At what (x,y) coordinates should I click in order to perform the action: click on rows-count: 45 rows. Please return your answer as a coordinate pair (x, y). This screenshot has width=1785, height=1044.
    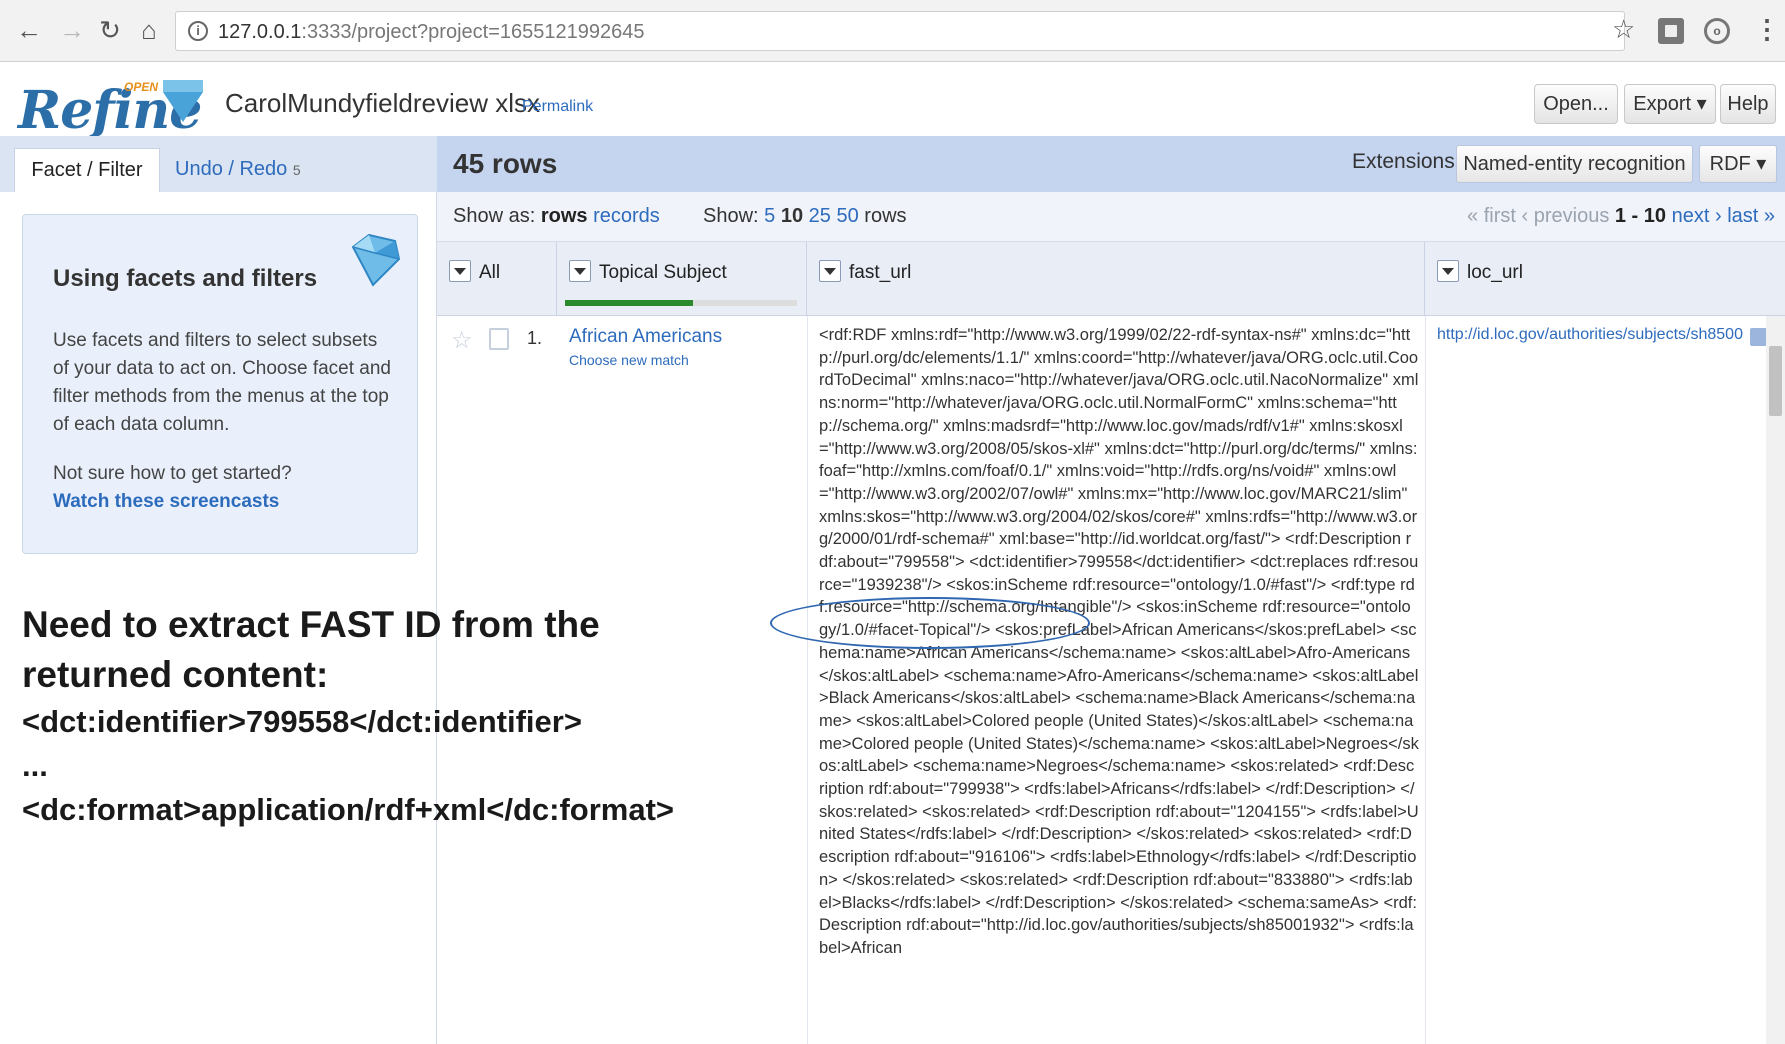
    Looking at the image, I should click on (505, 163).